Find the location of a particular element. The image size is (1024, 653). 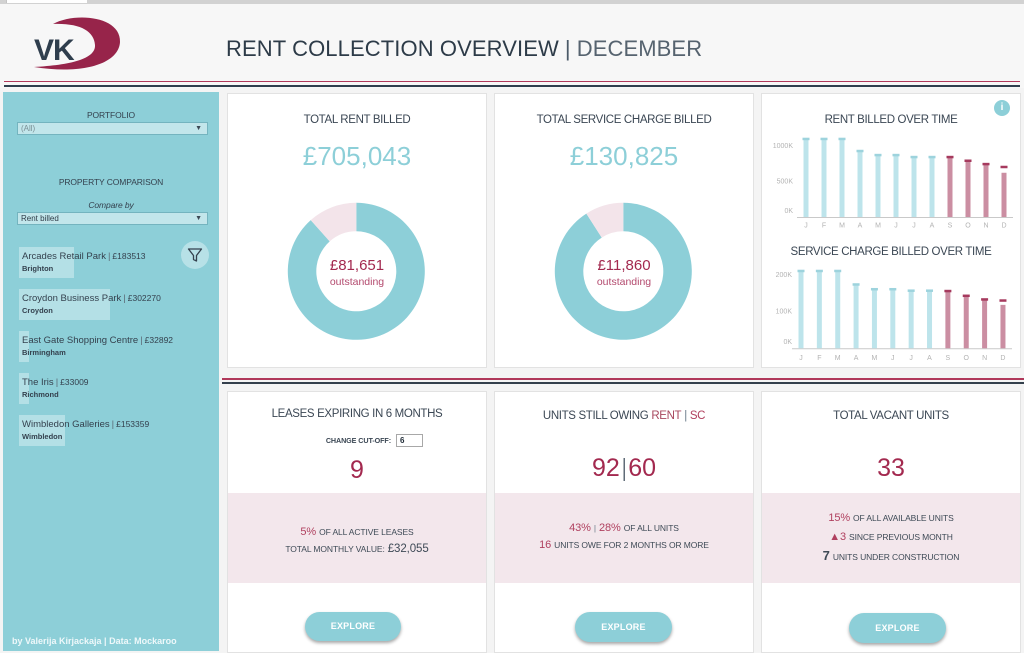

owing-counts: 92|60 is located at coordinates (624, 468).